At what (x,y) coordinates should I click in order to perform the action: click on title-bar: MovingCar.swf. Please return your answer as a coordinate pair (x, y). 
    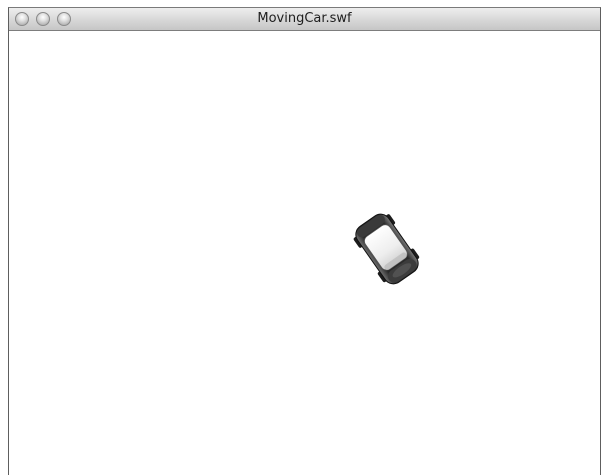
    Looking at the image, I should click on (304, 19).